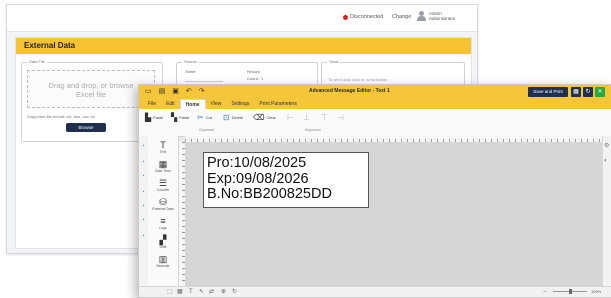 Image resolution: width=611 pixels, height=298 pixels. Describe the element at coordinates (278, 104) in the screenshot. I see `menu-print-parameters: Print Parameters` at that location.